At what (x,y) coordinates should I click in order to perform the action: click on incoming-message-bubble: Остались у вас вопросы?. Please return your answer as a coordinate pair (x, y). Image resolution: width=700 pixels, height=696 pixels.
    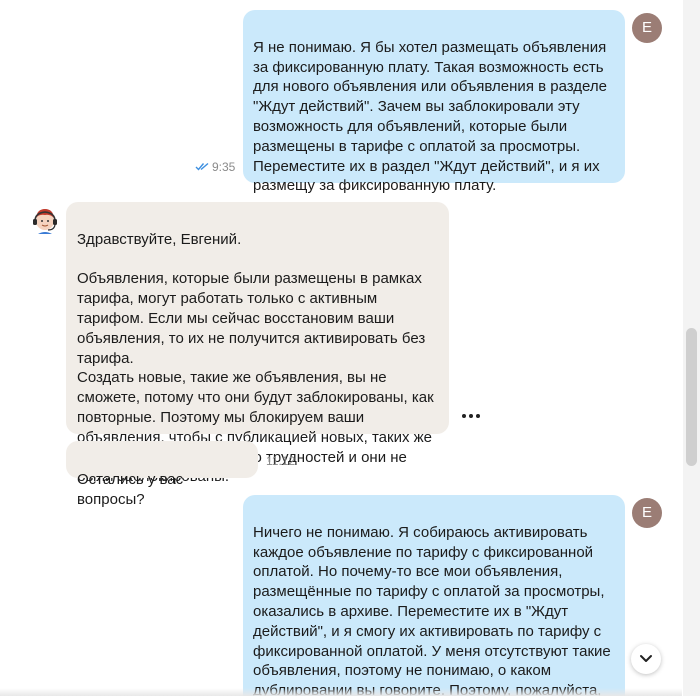
    Looking at the image, I should click on (162, 474).